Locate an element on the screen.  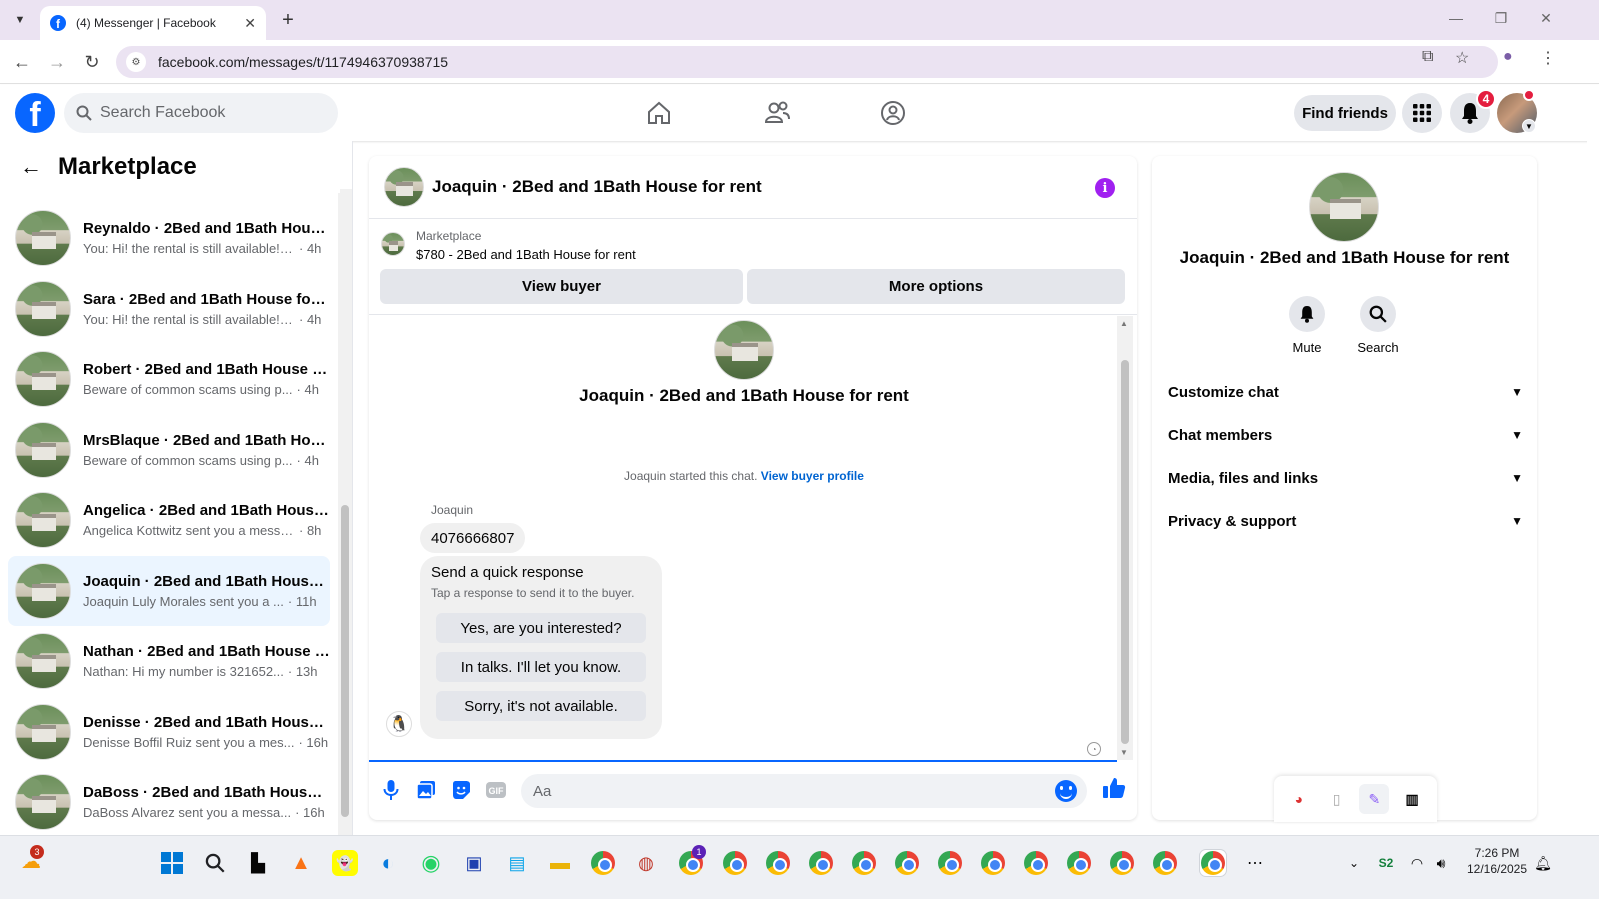
browser-tab-messenger: f (4) Messenger | Facebook ✕ is located at coordinates (153, 23).